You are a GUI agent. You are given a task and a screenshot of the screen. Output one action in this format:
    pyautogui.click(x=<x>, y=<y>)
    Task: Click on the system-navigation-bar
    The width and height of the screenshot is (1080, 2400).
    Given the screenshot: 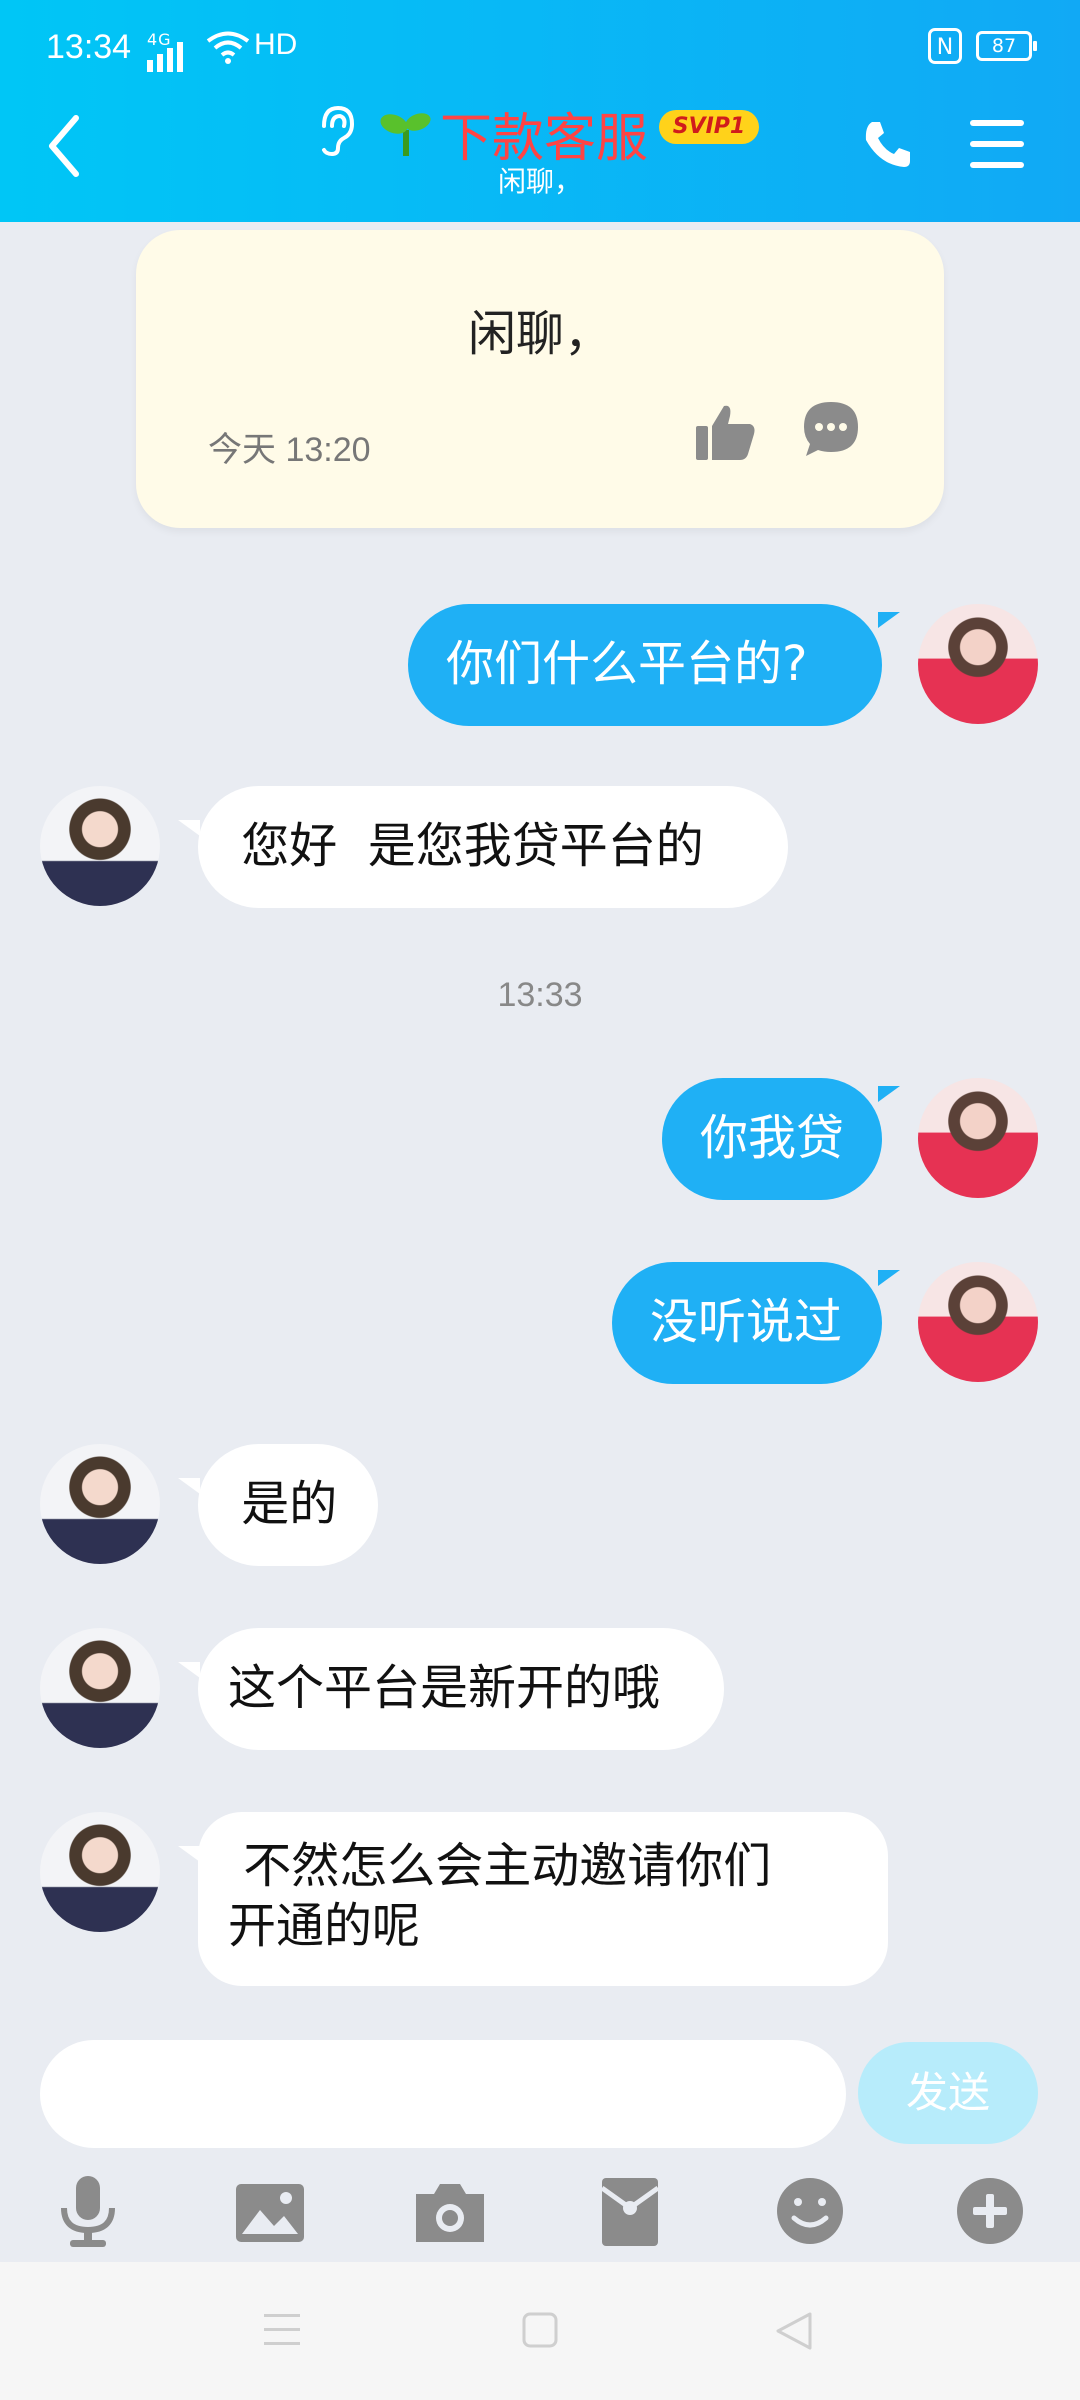 What is the action you would take?
    pyautogui.click(x=540, y=2331)
    